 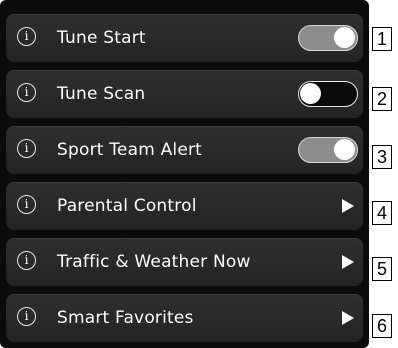 I want to click on setting-label: Parental Control, so click(x=127, y=206).